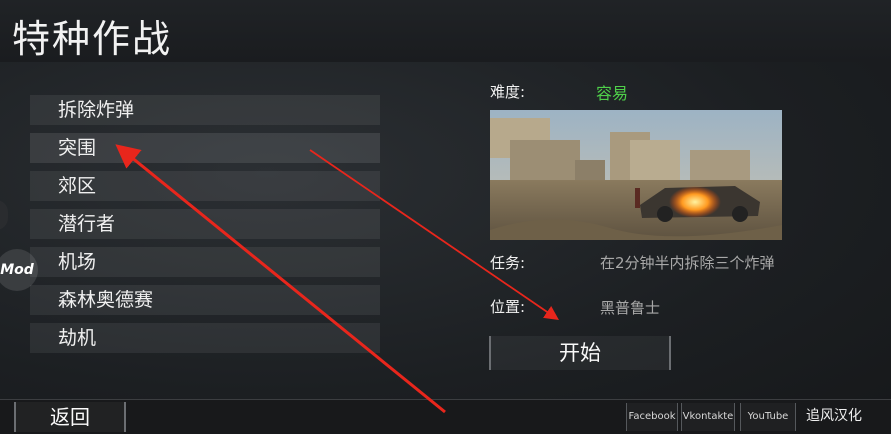  Describe the element at coordinates (708, 417) in the screenshot. I see `vkontakte-link: Vkontakte` at that location.